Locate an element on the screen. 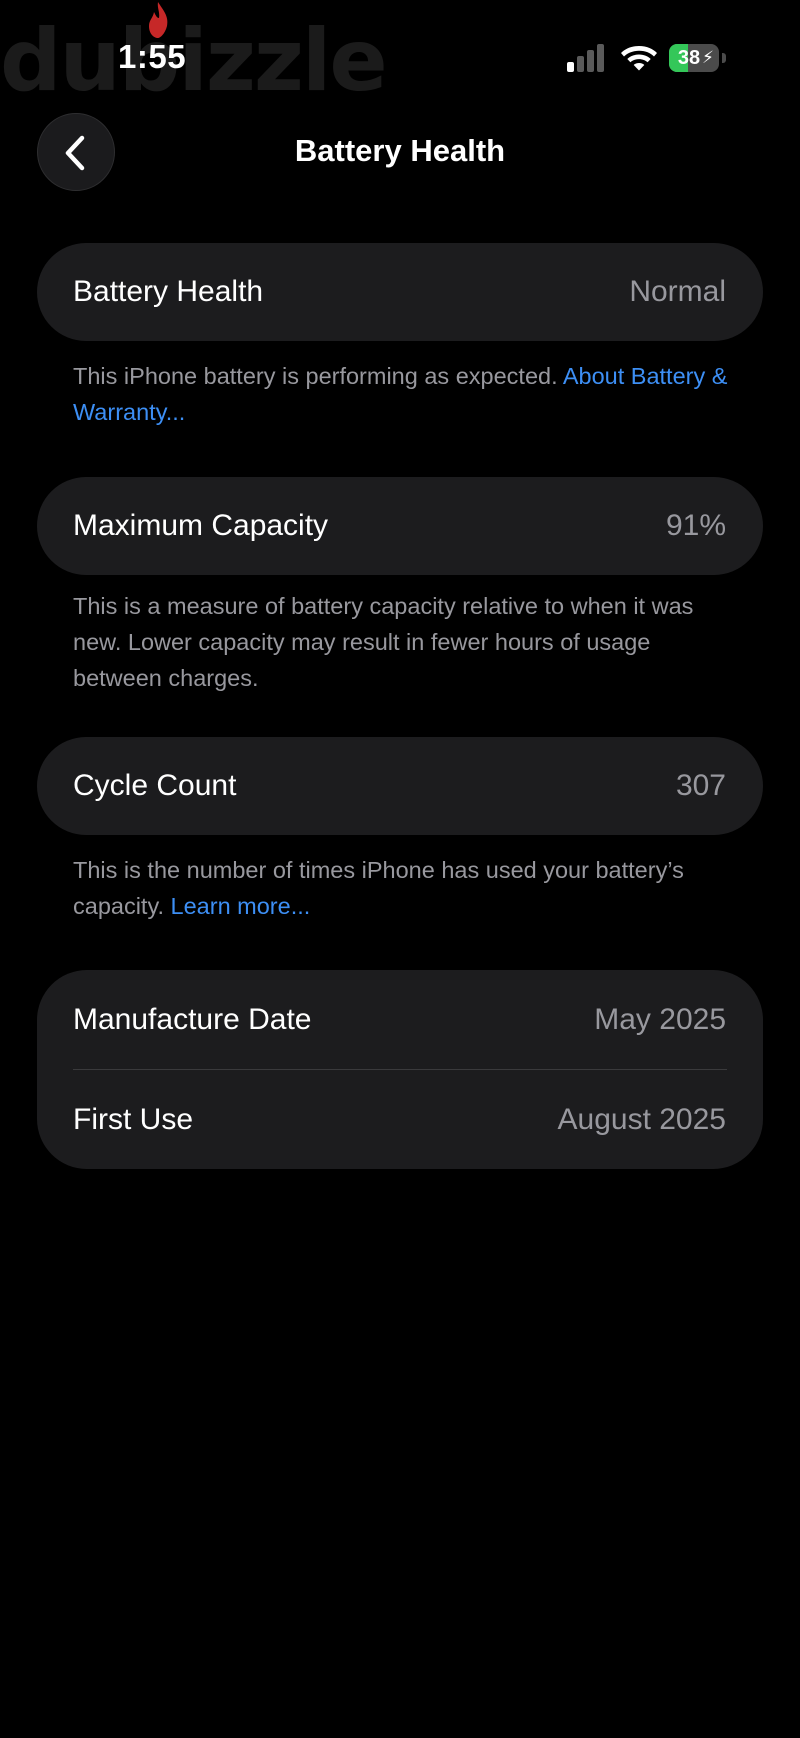 The width and height of the screenshot is (800, 1738). battery-icon: 38 ⚡︎ is located at coordinates (699, 58).